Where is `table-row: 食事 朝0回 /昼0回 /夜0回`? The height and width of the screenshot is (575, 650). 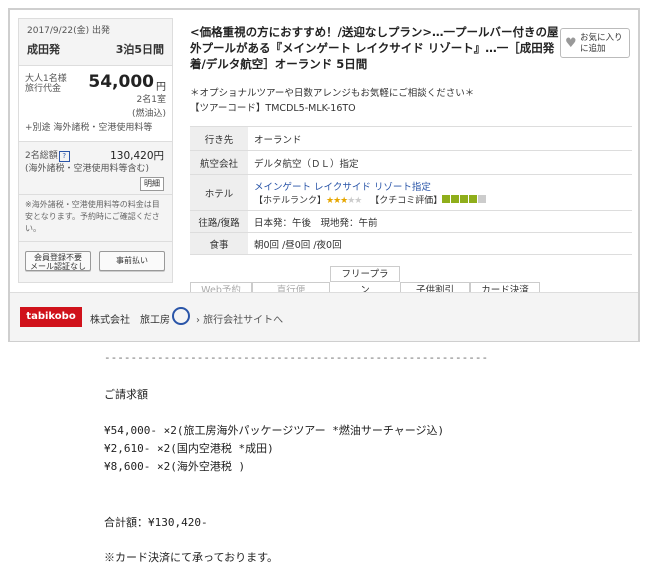
table-row: 食事 朝0回 /昼0回 /夜0回 is located at coordinates (411, 243).